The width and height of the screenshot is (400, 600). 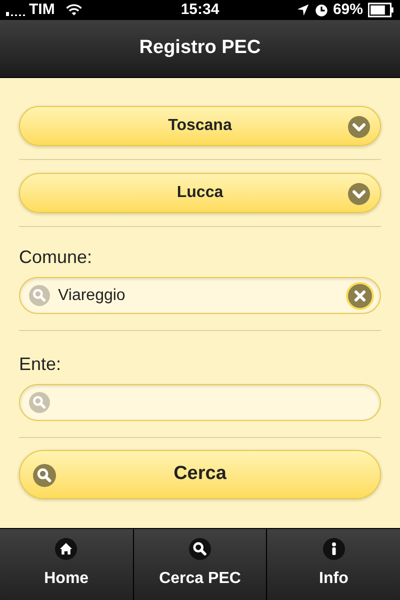 I want to click on text-input: Viareggio, so click(x=198, y=296).